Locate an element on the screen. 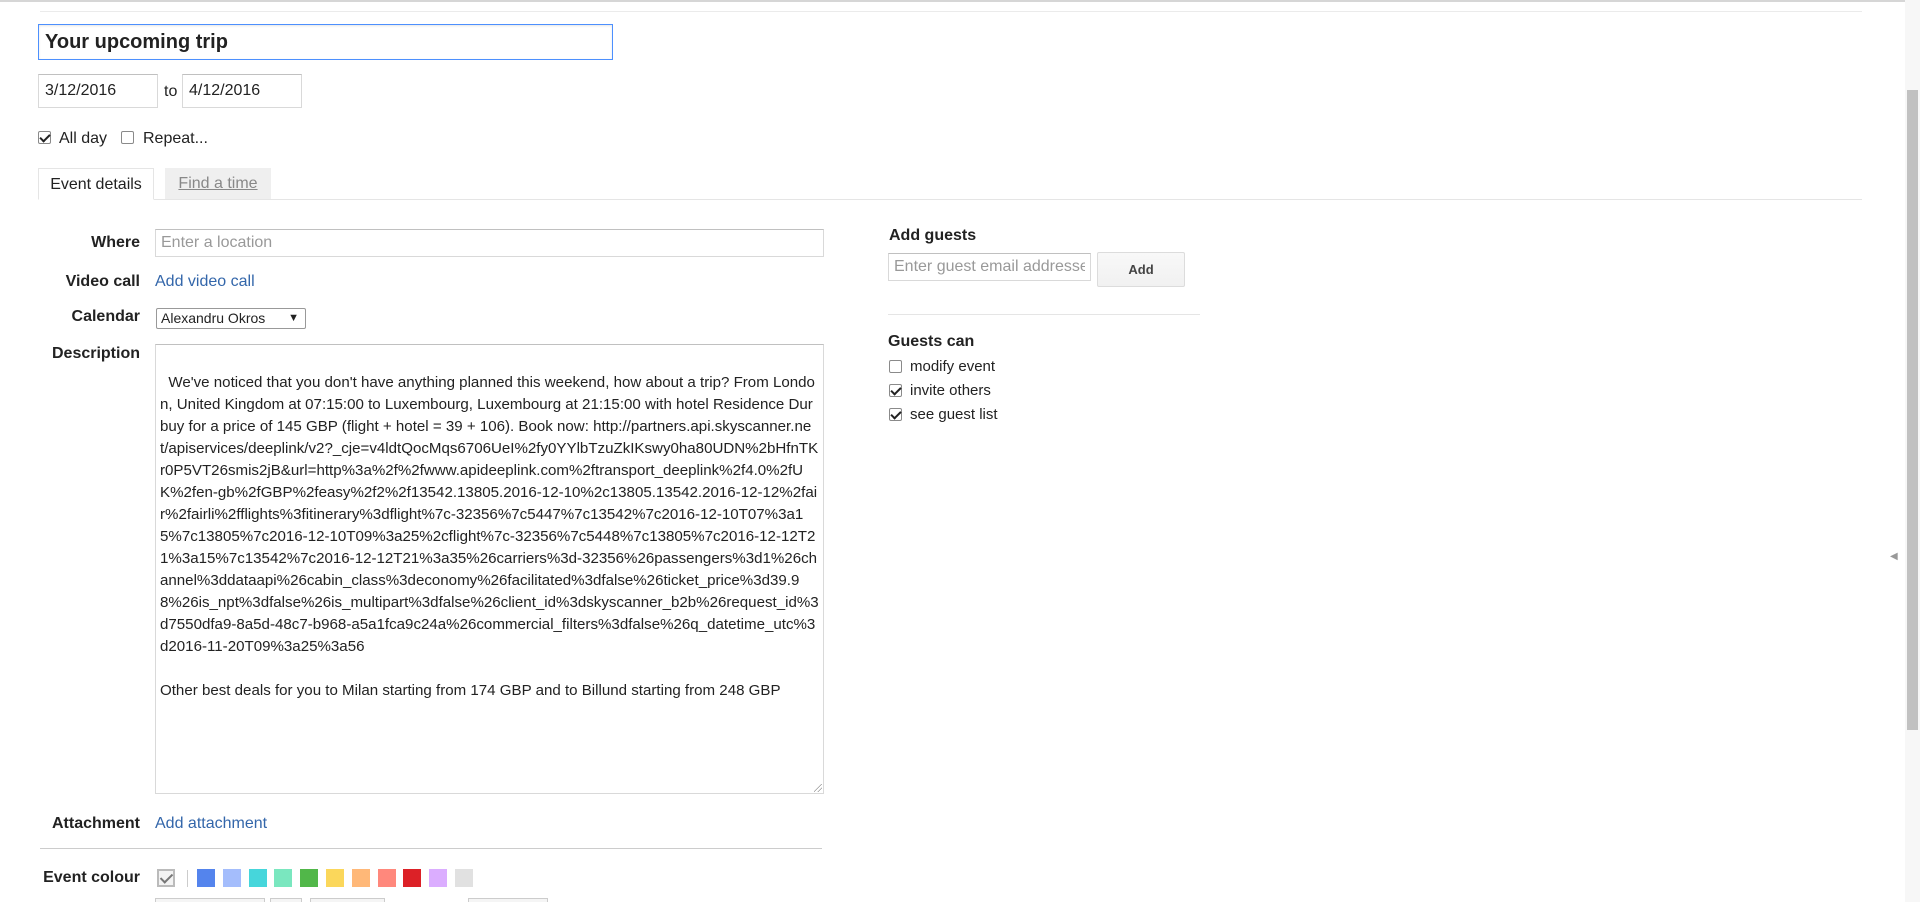 The height and width of the screenshot is (902, 1920). where-label: Where is located at coordinates (115, 242).